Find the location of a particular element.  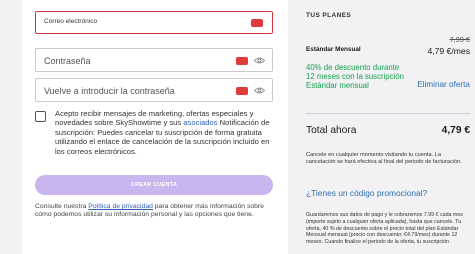

password-placeholder: Contraseña is located at coordinates (67, 61).